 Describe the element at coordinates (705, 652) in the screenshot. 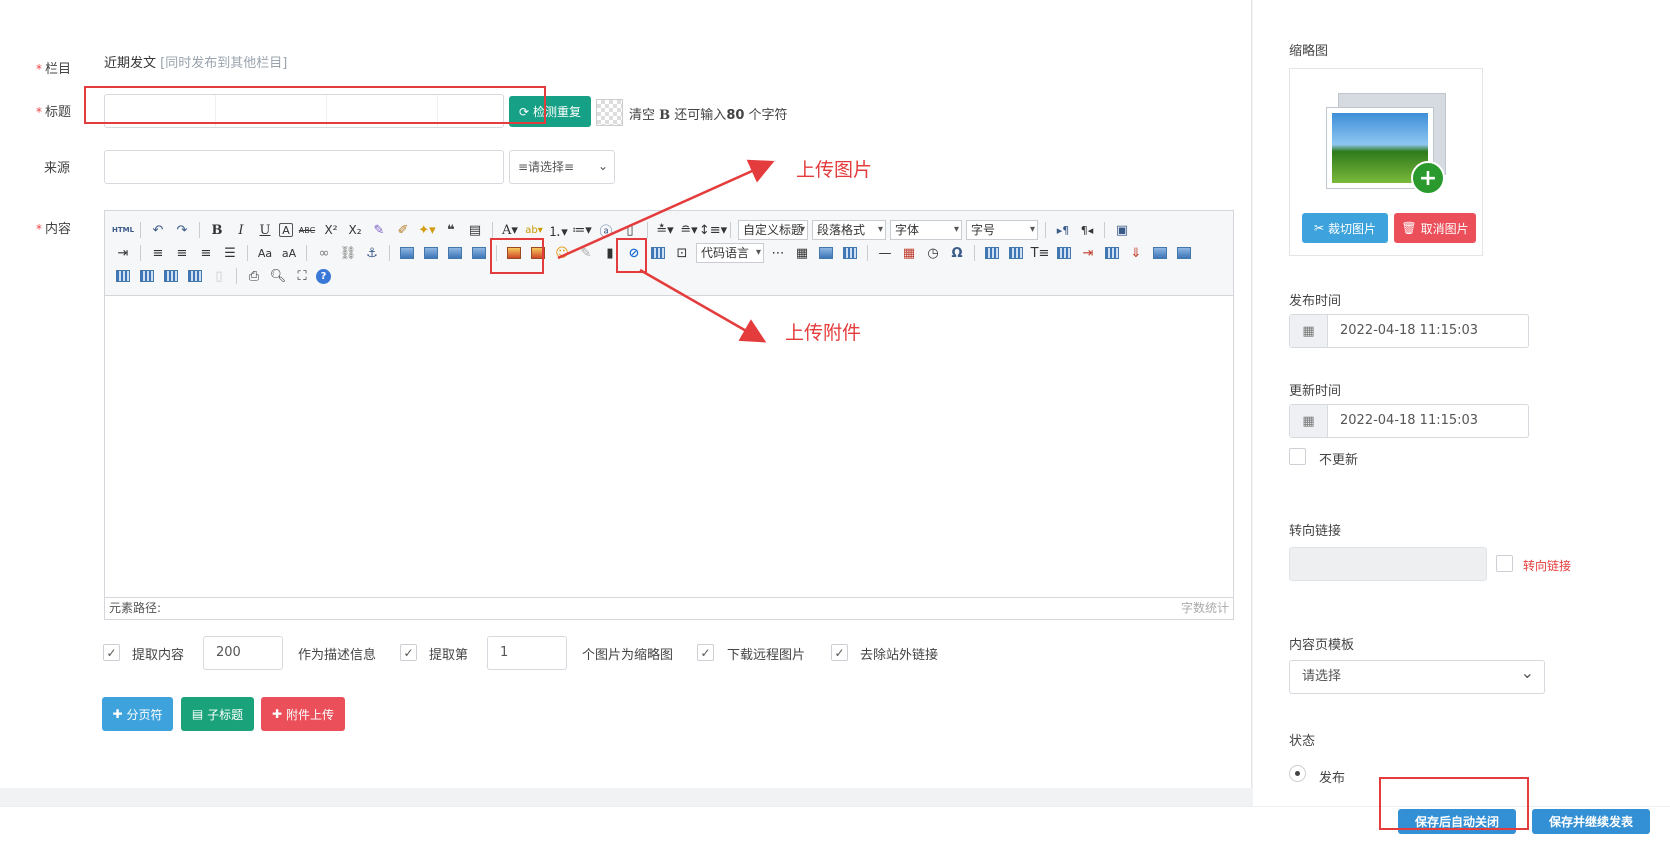

I see `download-remote-checkbox: ✓` at that location.